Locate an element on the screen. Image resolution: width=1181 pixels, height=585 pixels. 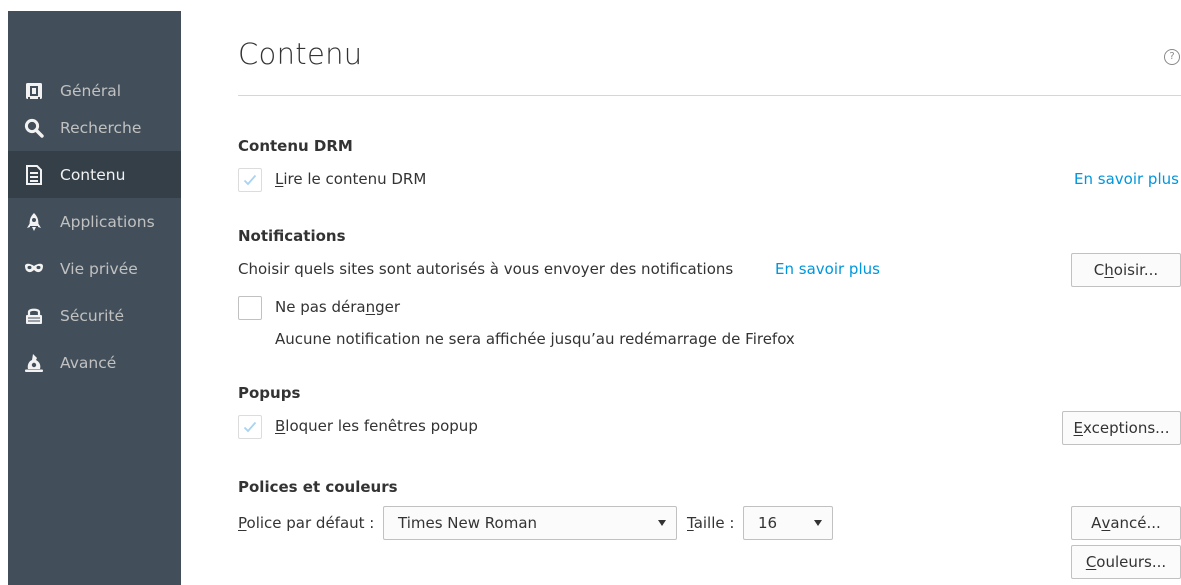
block-popups-checkbox is located at coordinates (250, 427).